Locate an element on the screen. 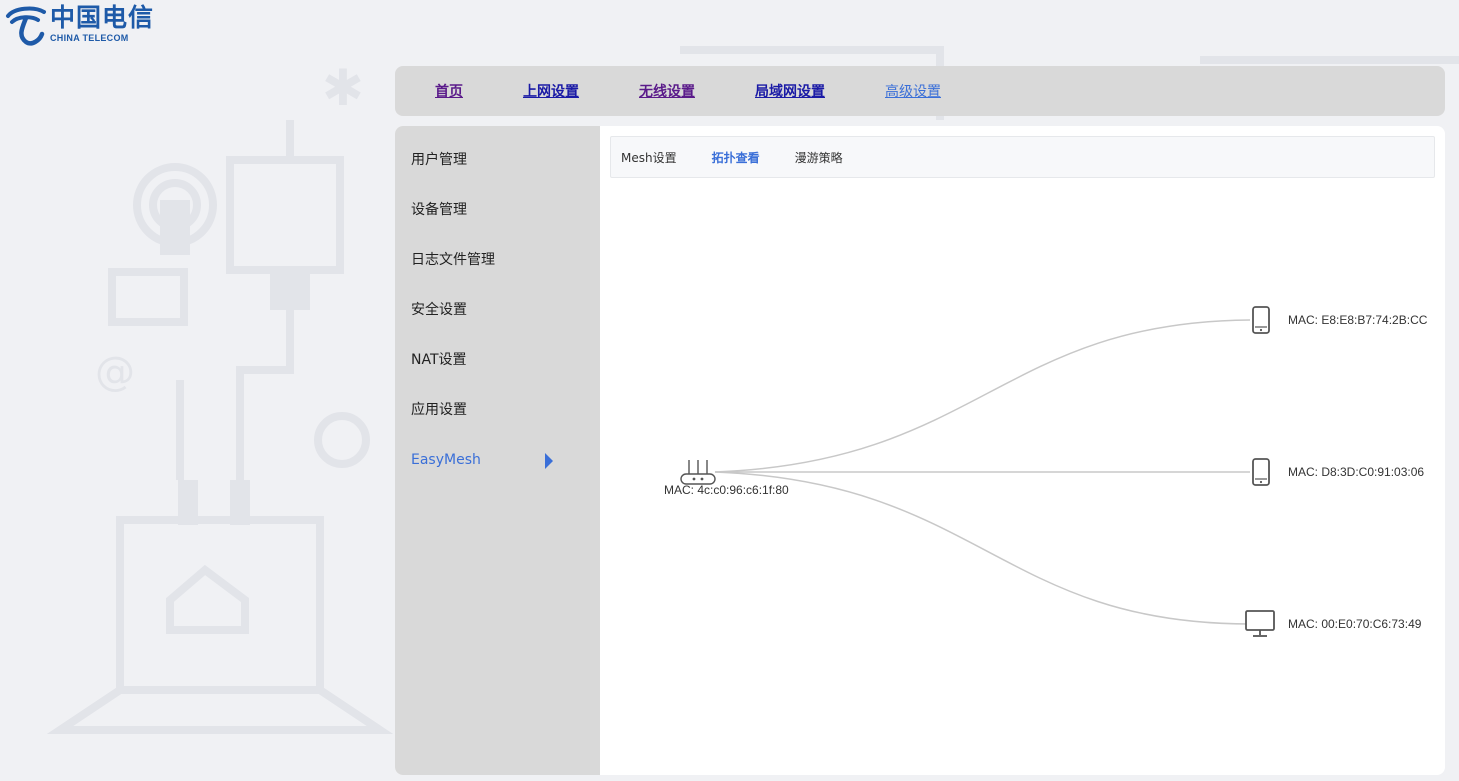 This screenshot has height=781, width=1459. top-navigation: 首页 上网设置 无线设置 局域网设置 高级设置 is located at coordinates (920, 91).